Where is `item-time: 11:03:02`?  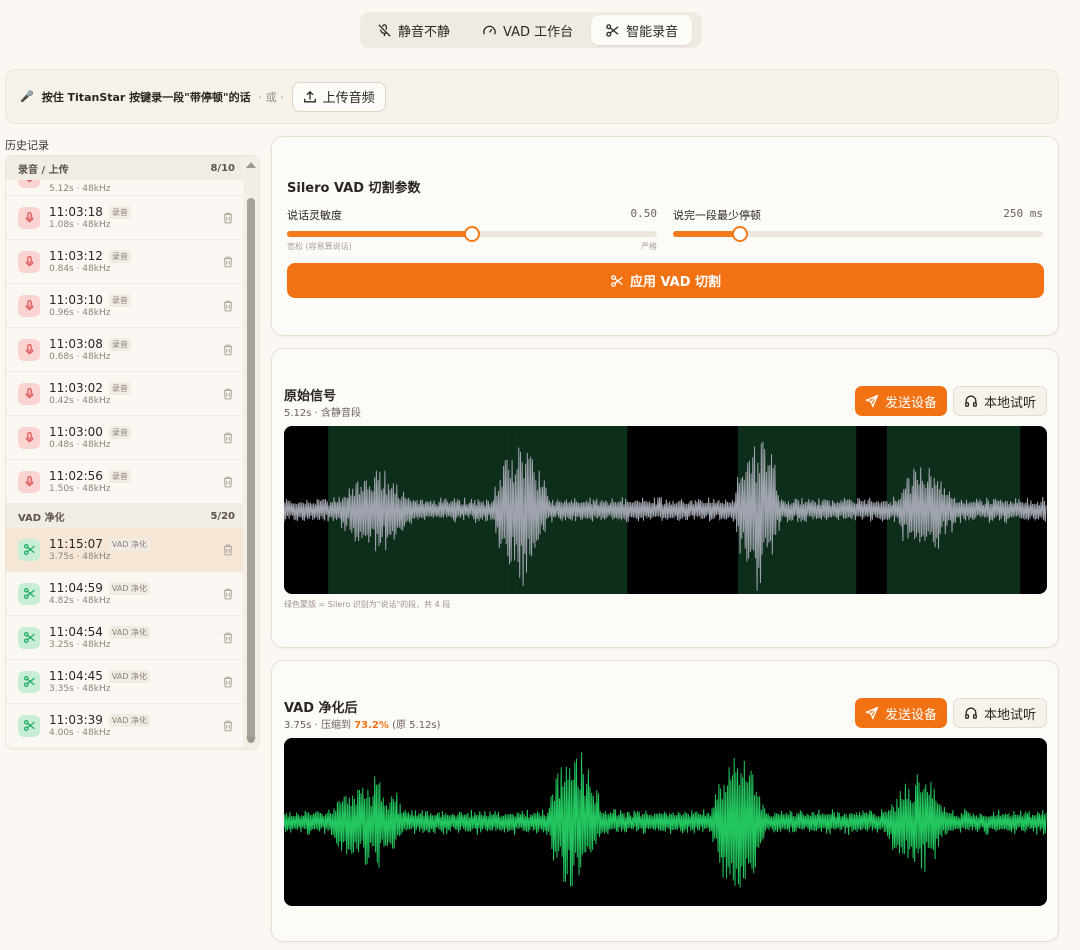 item-time: 11:03:02 is located at coordinates (76, 388).